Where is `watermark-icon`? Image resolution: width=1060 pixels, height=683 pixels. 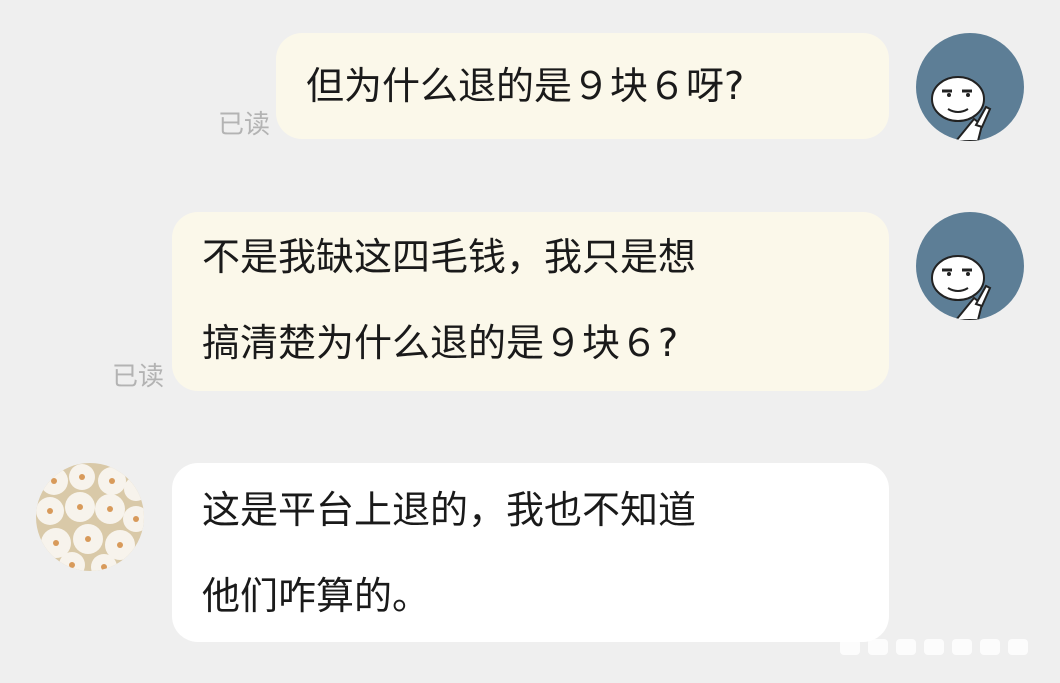 watermark-icon is located at coordinates (935, 649).